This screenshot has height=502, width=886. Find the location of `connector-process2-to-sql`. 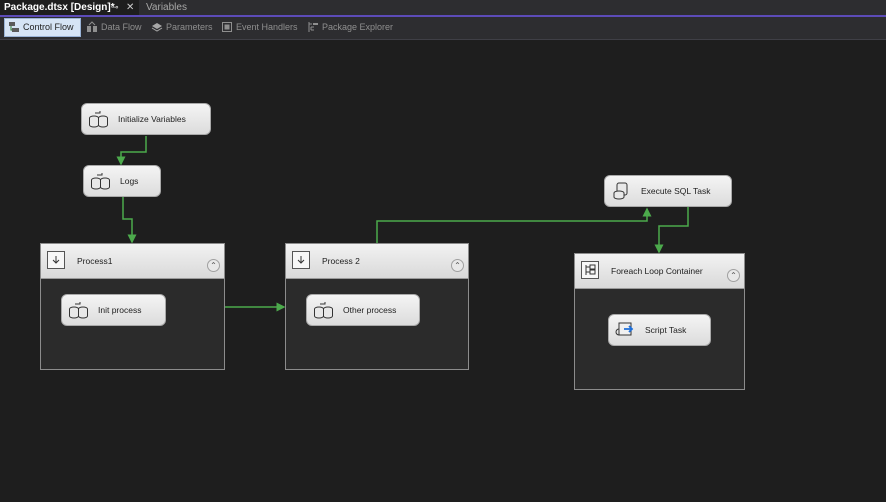

connector-process2-to-sql is located at coordinates (514, 225).